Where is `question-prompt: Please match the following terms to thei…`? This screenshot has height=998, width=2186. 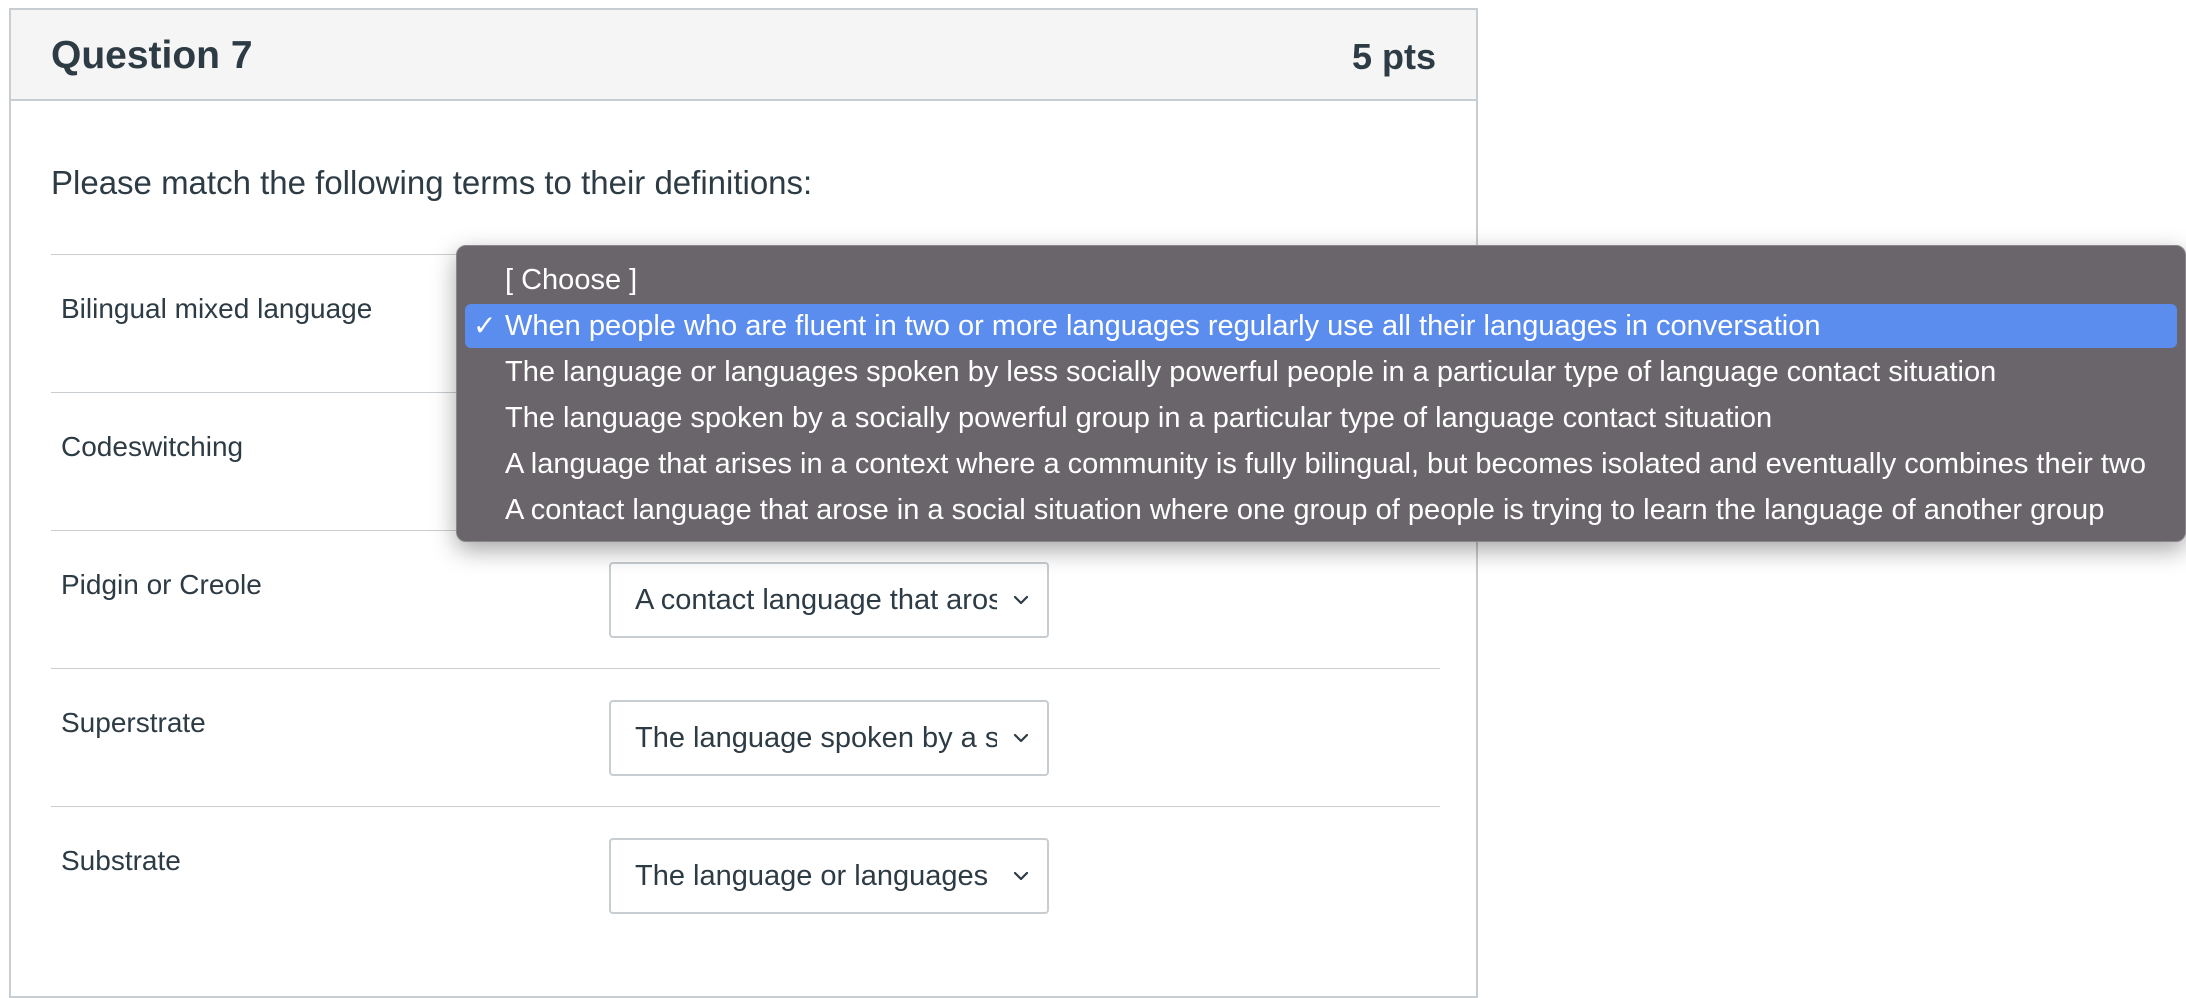 question-prompt: Please match the following terms to thei… is located at coordinates (432, 182).